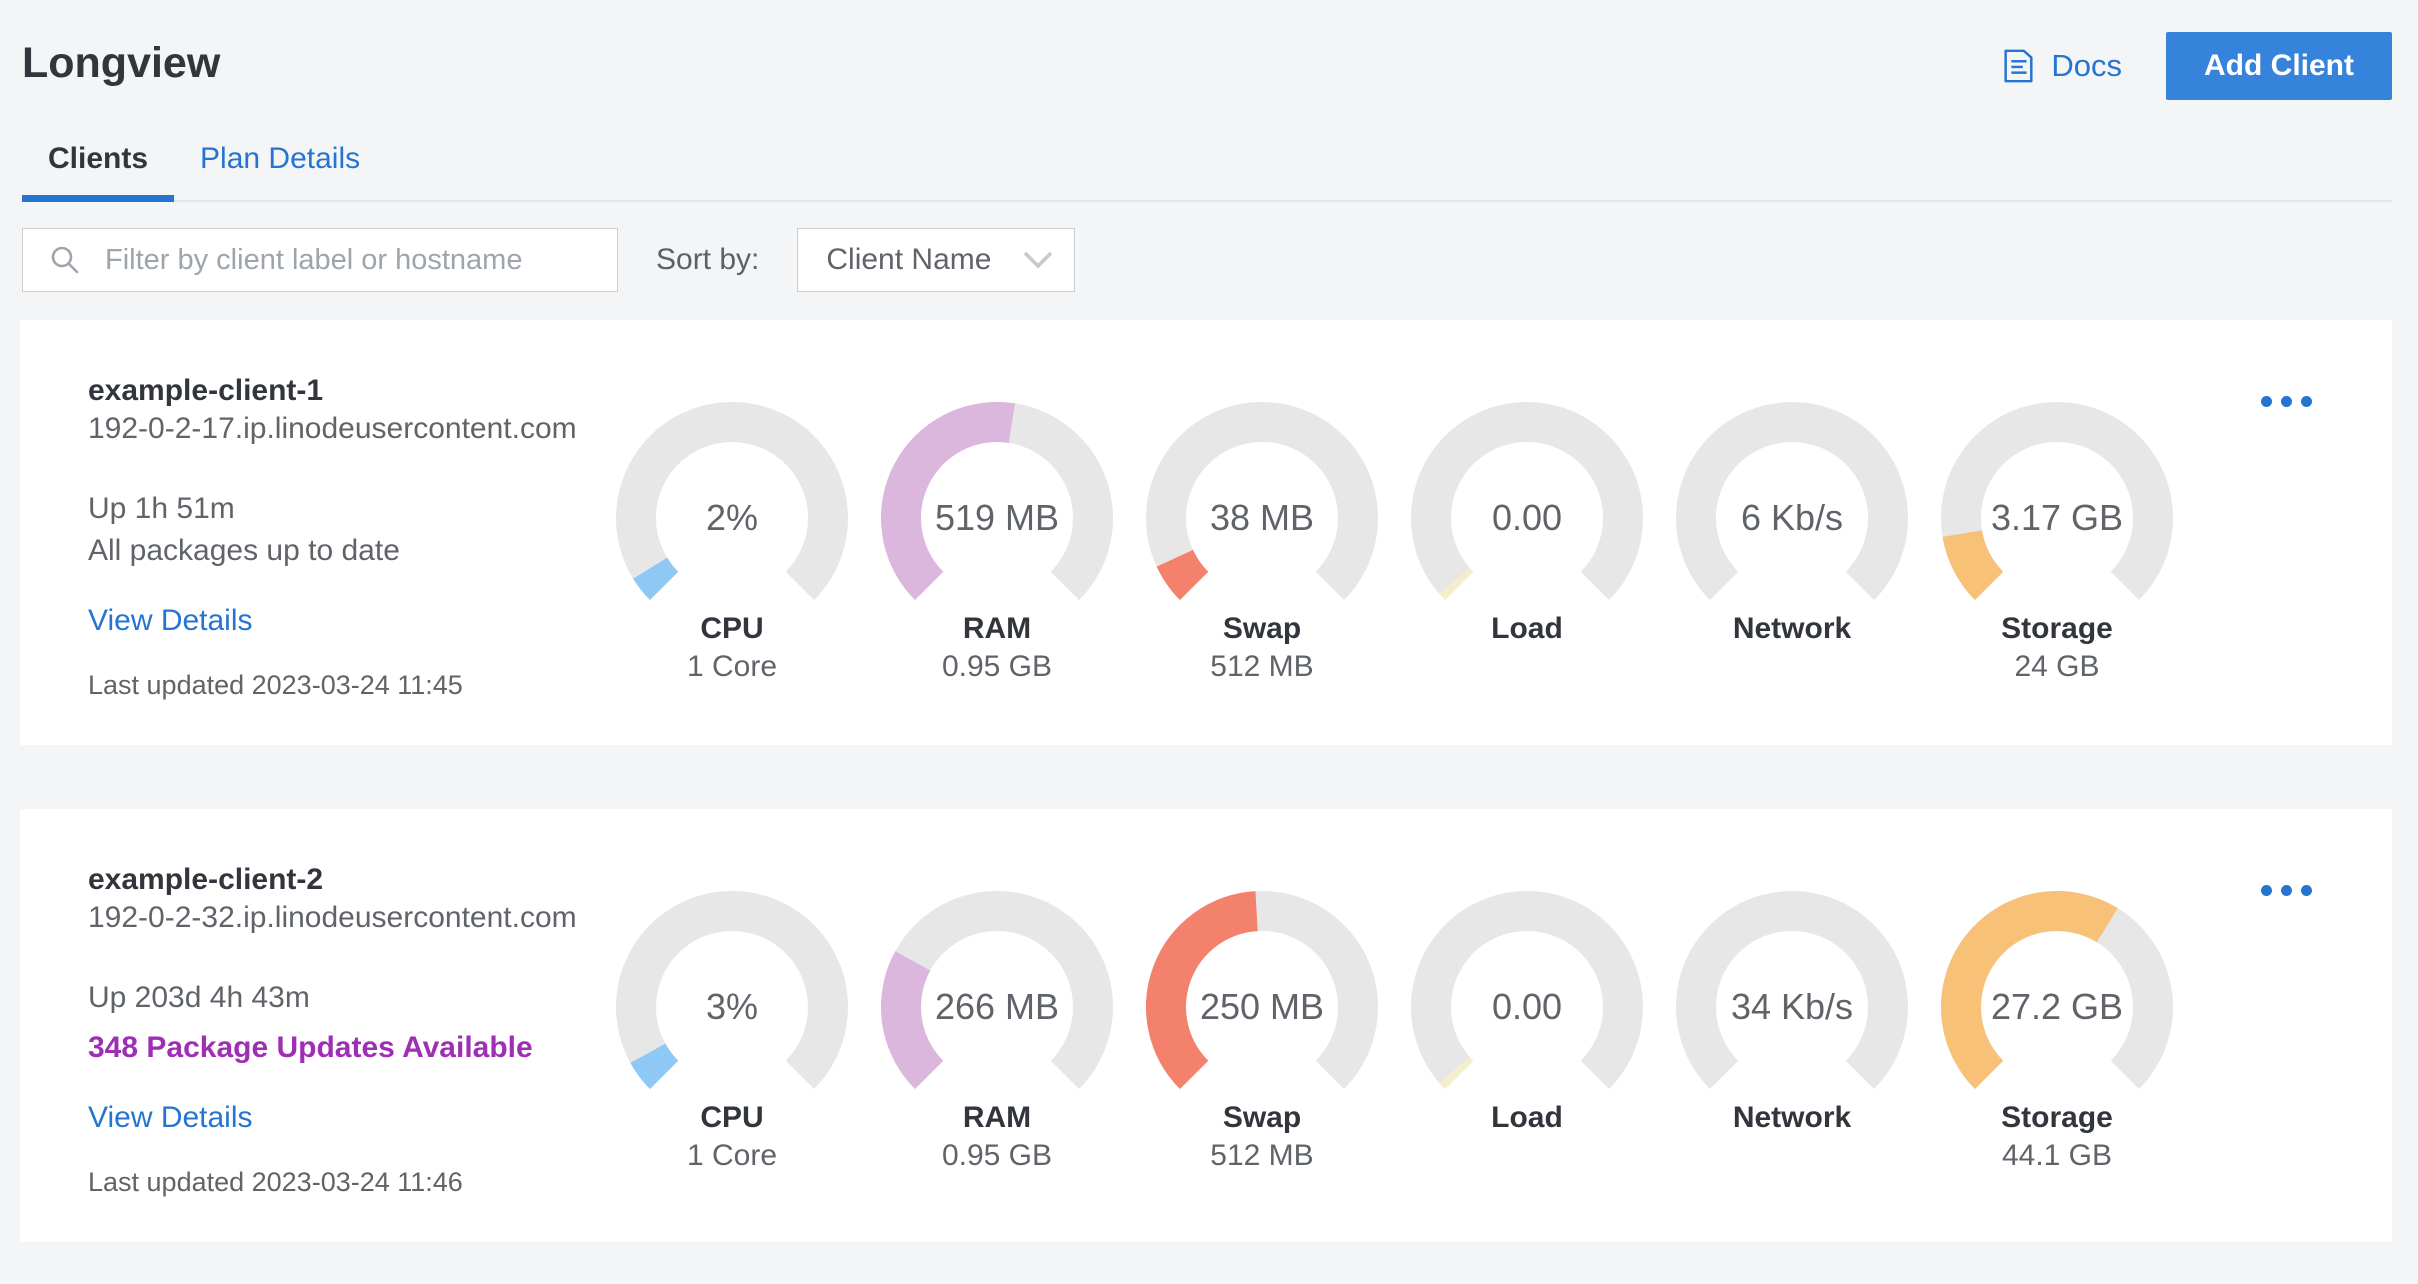 This screenshot has height=1284, width=2418. I want to click on gauge-arc: 266 MB, so click(997, 994).